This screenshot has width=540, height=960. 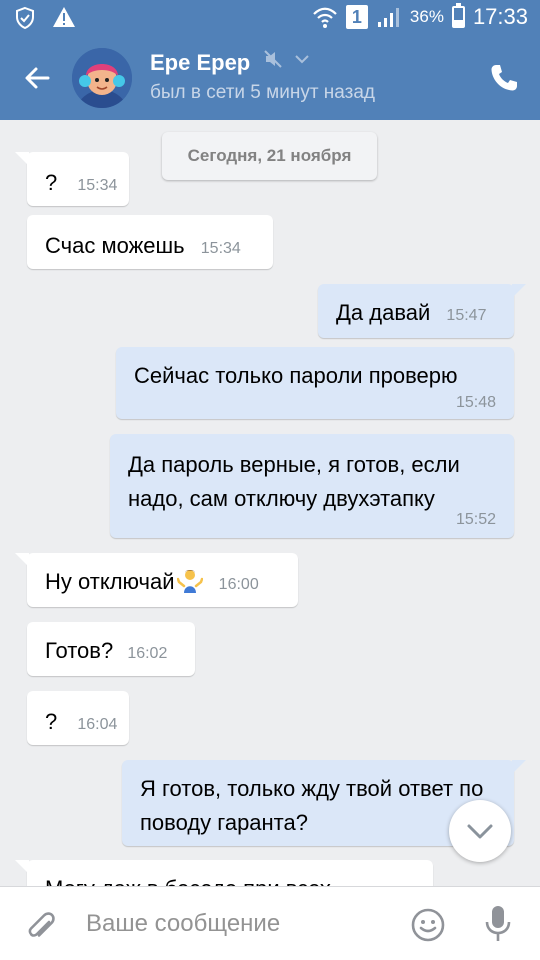 I want to click on message-incoming: Ну отключай 16:00, so click(x=156, y=580).